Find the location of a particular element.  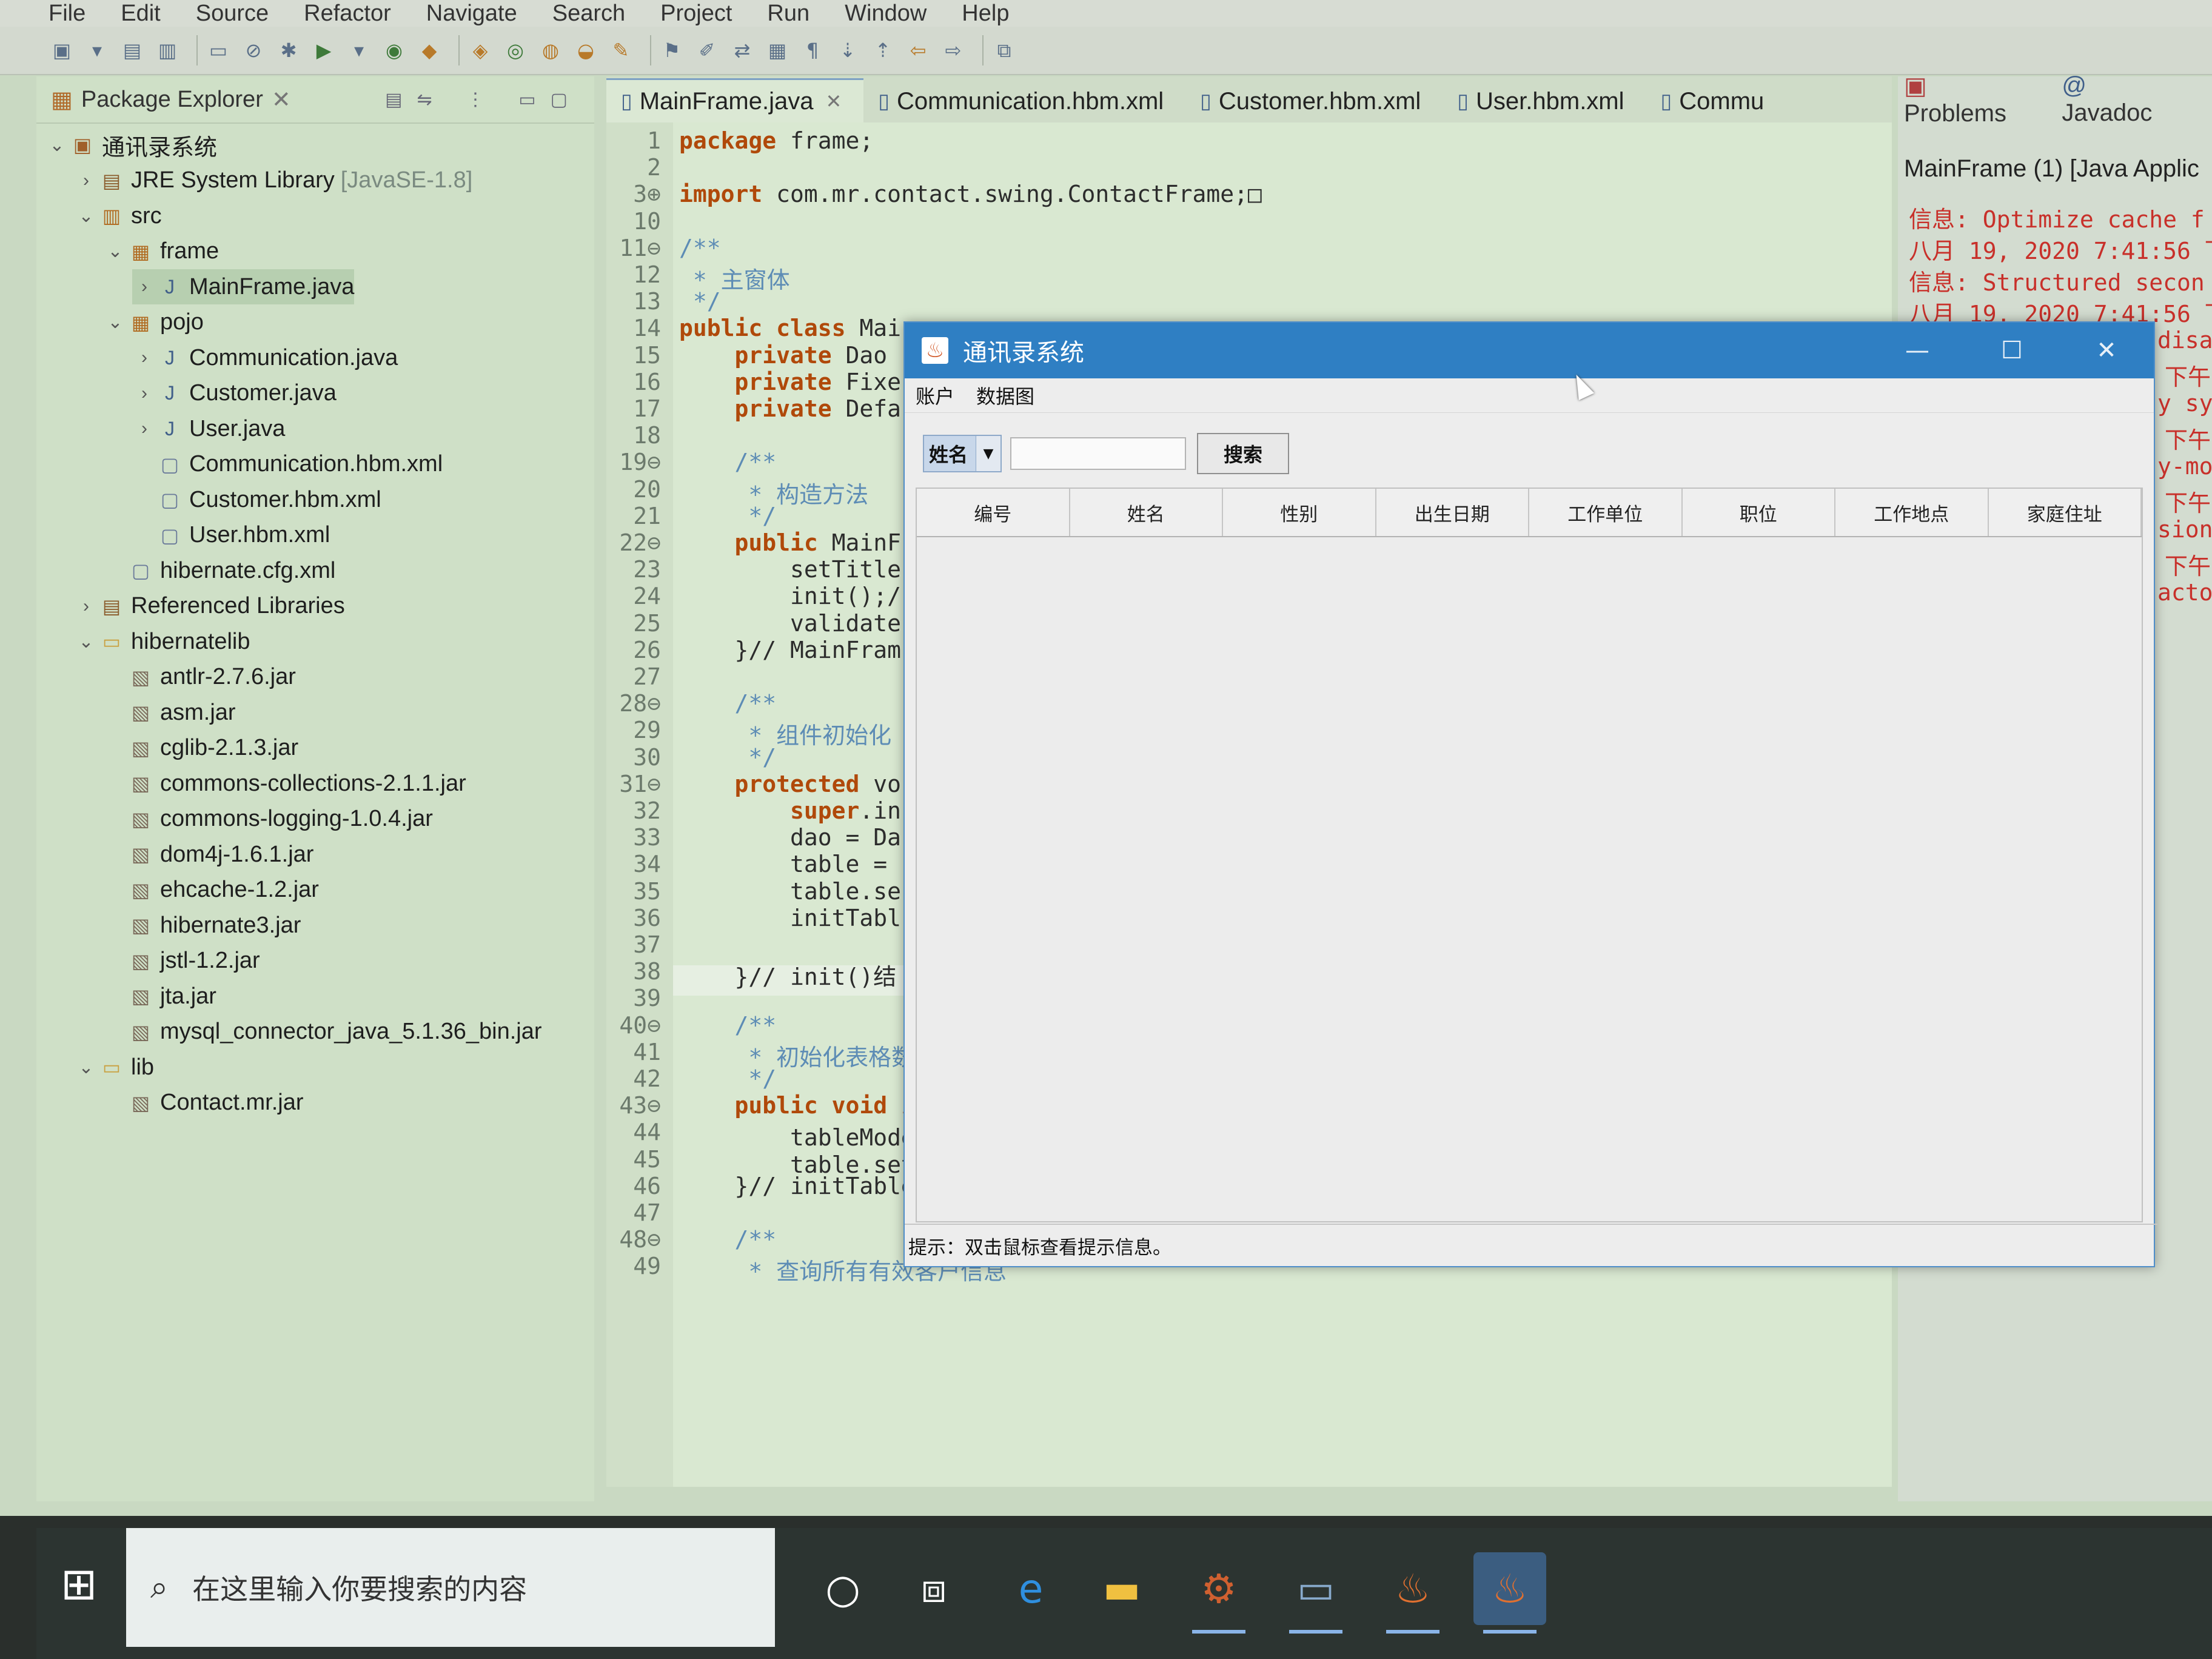

windows-start-icon: ⊞ is located at coordinates (79, 1583).